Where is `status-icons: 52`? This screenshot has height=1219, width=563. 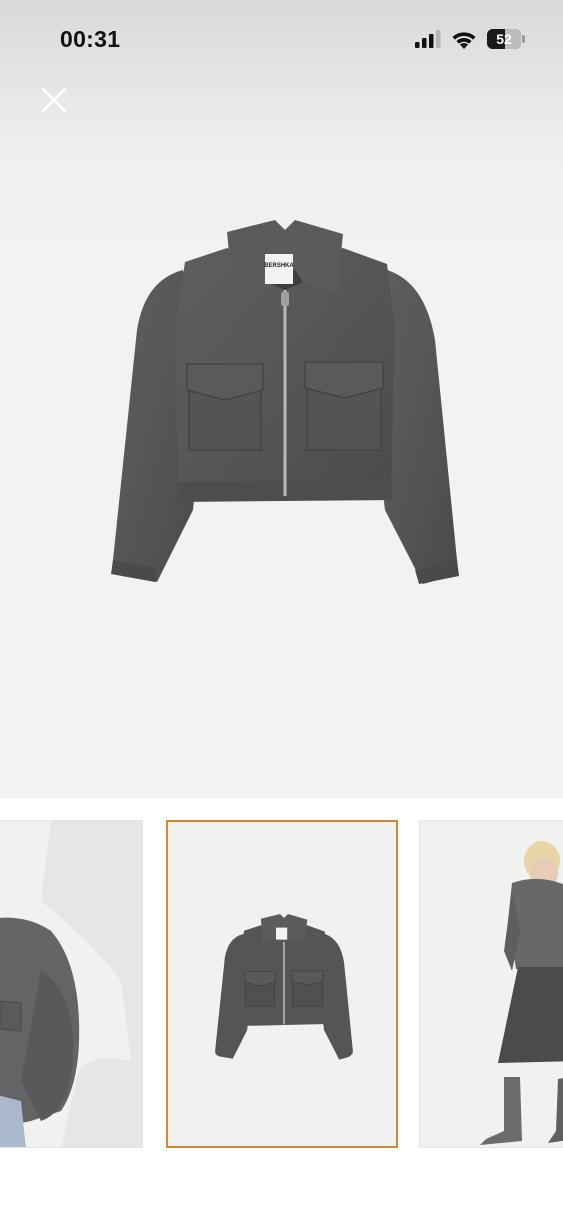 status-icons: 52 is located at coordinates (470, 39).